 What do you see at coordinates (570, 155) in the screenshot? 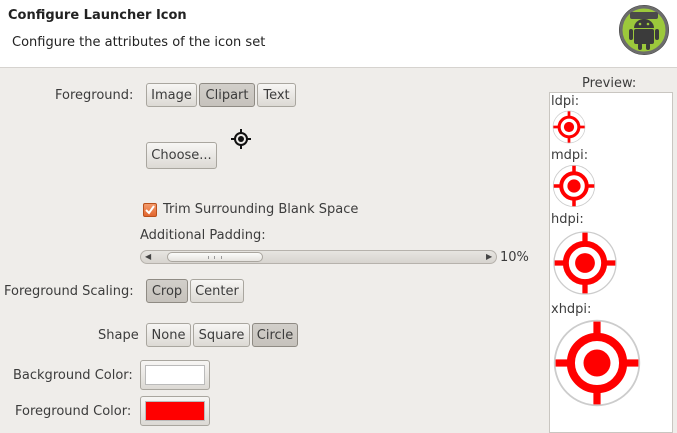
I see `preview-mdpi-label: mdpi:` at bounding box center [570, 155].